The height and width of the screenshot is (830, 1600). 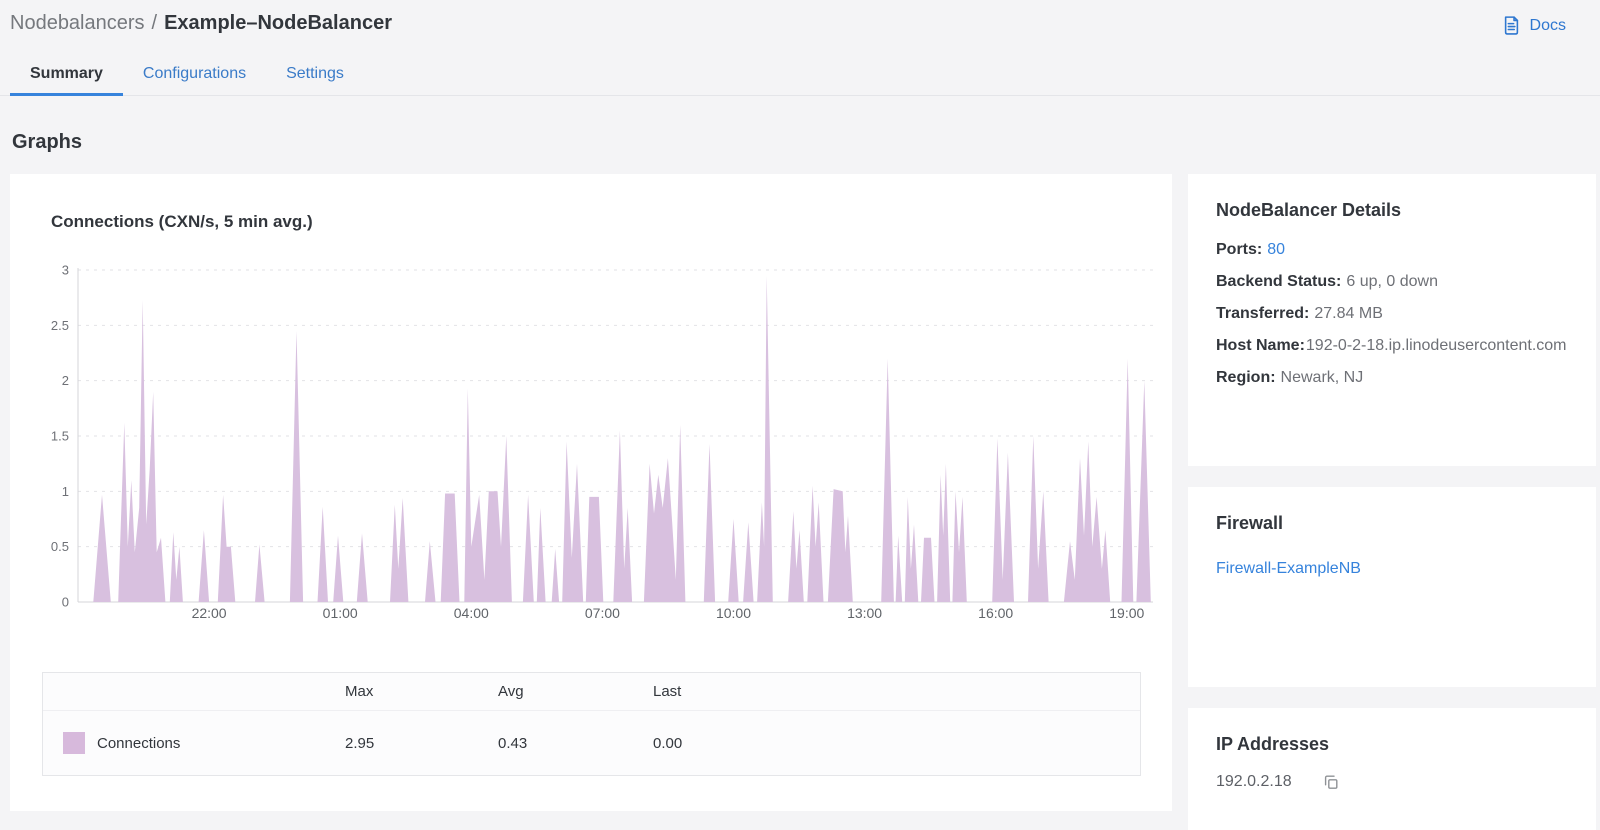 What do you see at coordinates (74, 743) in the screenshot?
I see `connections-series-swatch` at bounding box center [74, 743].